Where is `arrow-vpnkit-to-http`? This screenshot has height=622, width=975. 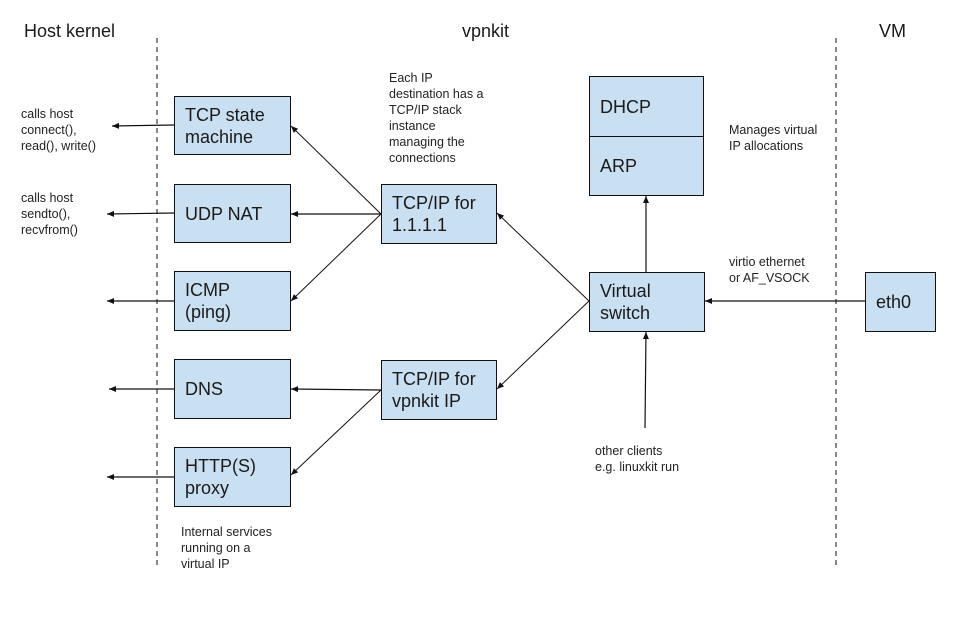 arrow-vpnkit-to-http is located at coordinates (336, 432).